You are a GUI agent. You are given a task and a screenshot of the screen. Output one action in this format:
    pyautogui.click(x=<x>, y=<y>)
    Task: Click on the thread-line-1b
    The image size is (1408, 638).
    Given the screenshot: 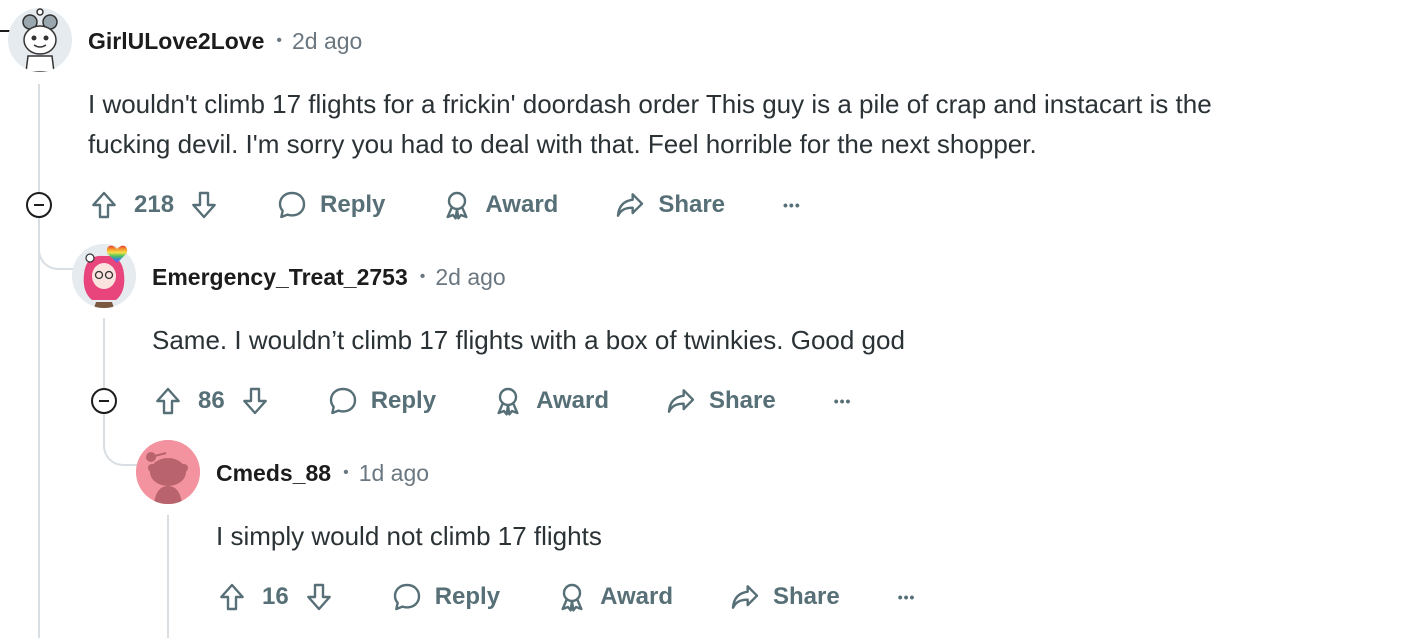 What is the action you would take?
    pyautogui.click(x=39, y=428)
    